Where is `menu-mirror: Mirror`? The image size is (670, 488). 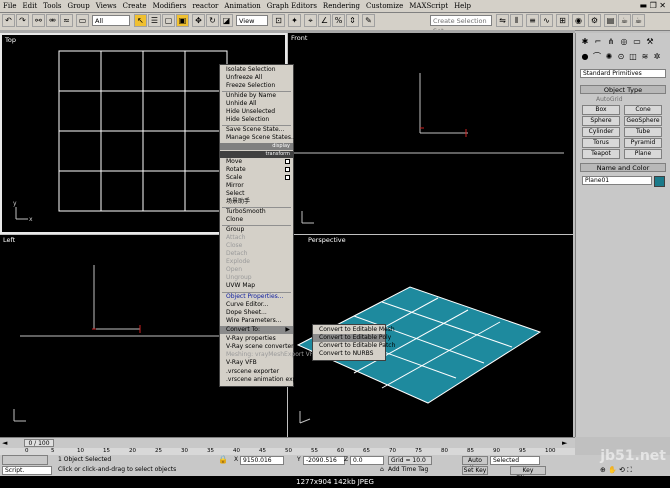
menu-mirror: Mirror is located at coordinates (256, 186).